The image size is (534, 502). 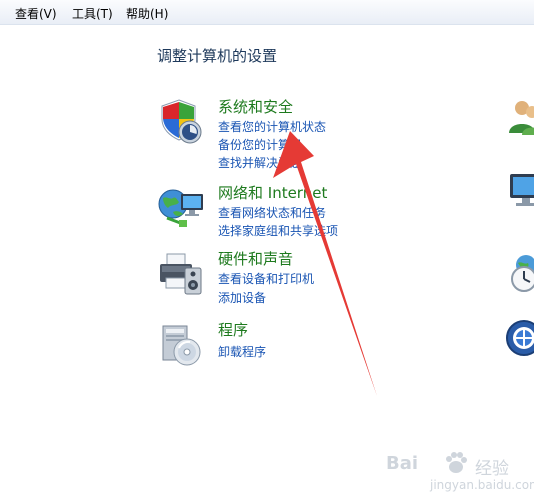 What do you see at coordinates (242, 297) in the screenshot?
I see `link-add-device: 添加设备` at bounding box center [242, 297].